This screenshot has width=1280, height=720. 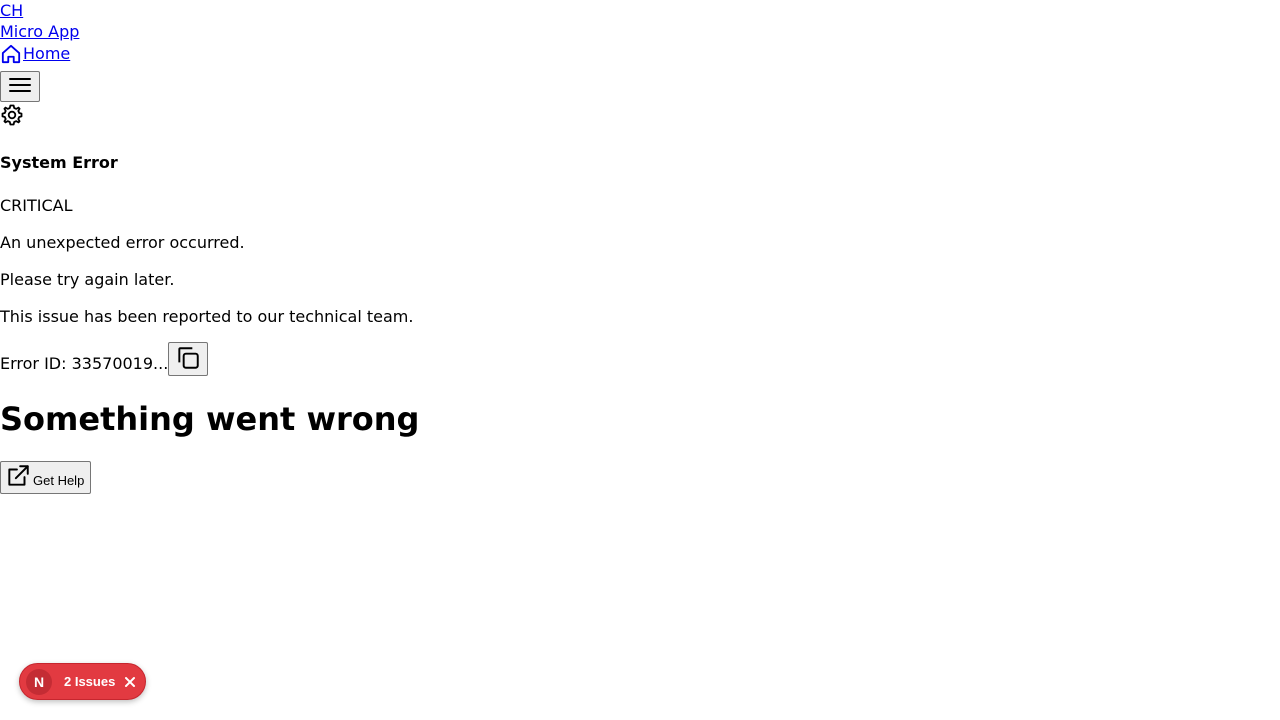 What do you see at coordinates (122, 242) in the screenshot?
I see `error-message: An unexpected error occurred.` at bounding box center [122, 242].